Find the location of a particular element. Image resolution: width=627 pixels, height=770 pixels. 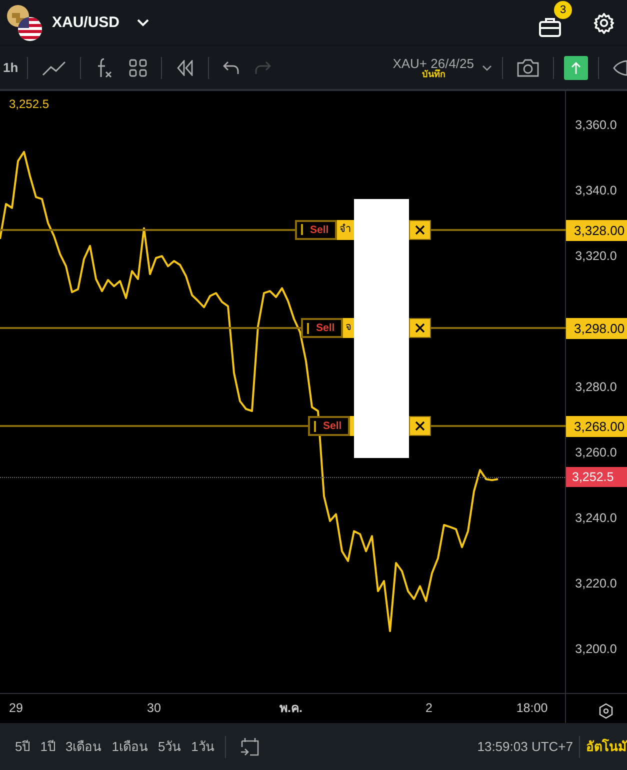

price-axis-label: 3,280.0 is located at coordinates (596, 387).